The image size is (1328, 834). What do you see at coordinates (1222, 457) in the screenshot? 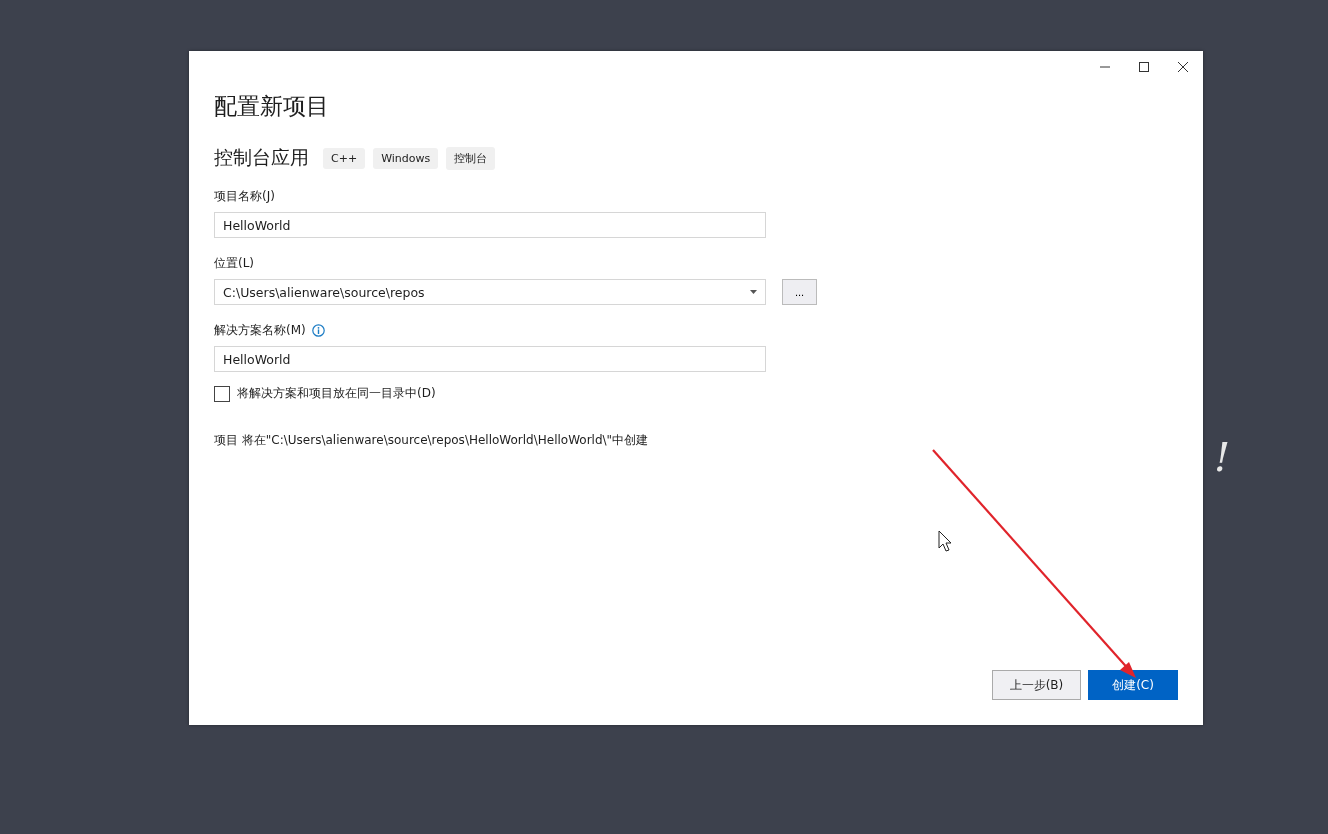
I see `wallpaper-text: !` at bounding box center [1222, 457].